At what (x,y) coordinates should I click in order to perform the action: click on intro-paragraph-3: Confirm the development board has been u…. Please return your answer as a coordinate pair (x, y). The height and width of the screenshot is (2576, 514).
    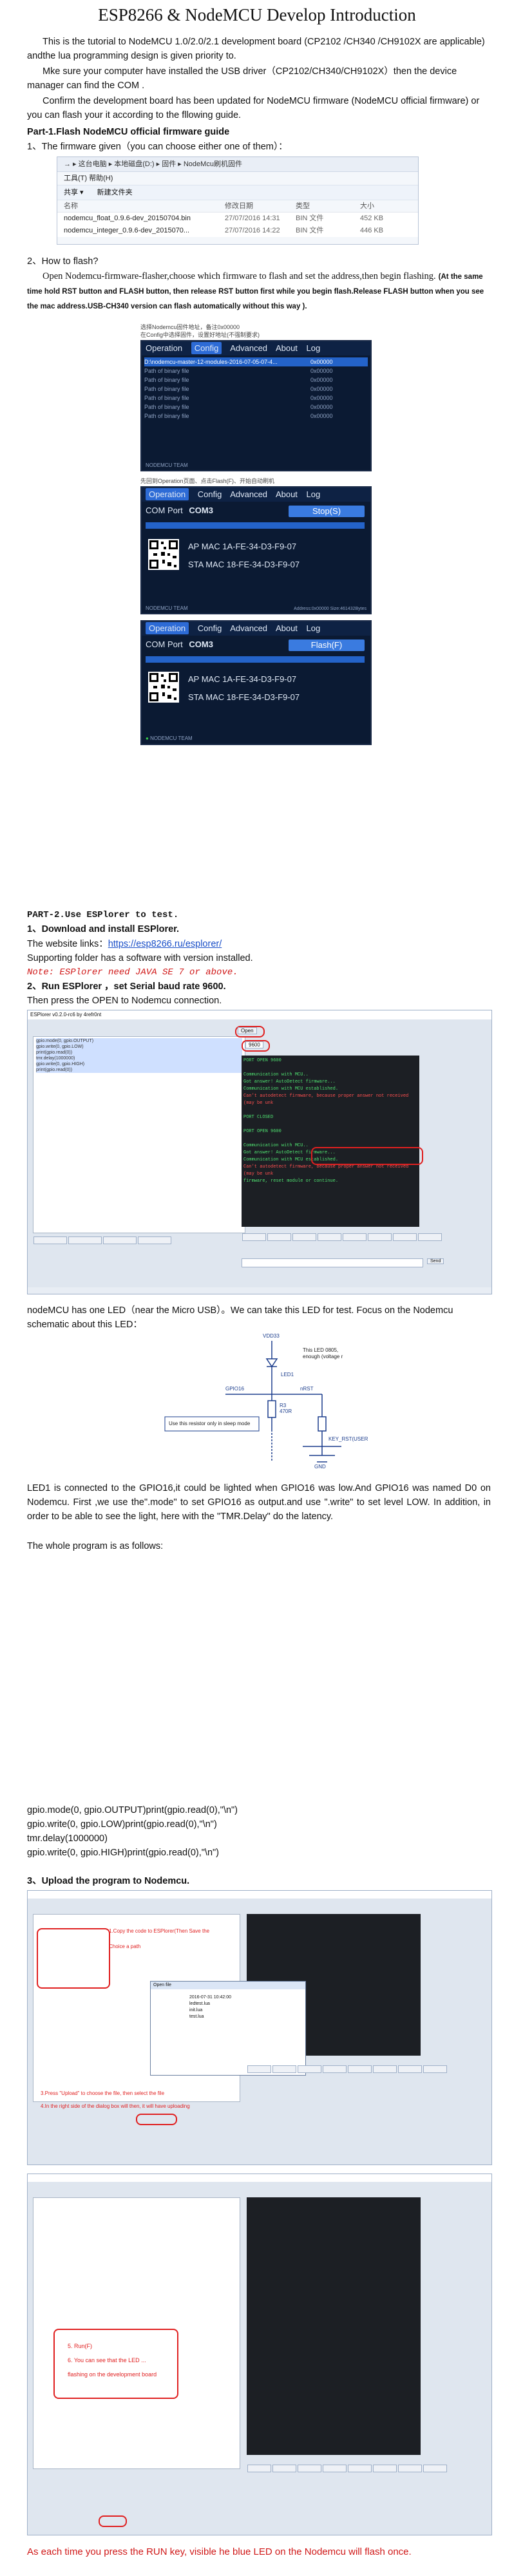
    Looking at the image, I should click on (253, 108).